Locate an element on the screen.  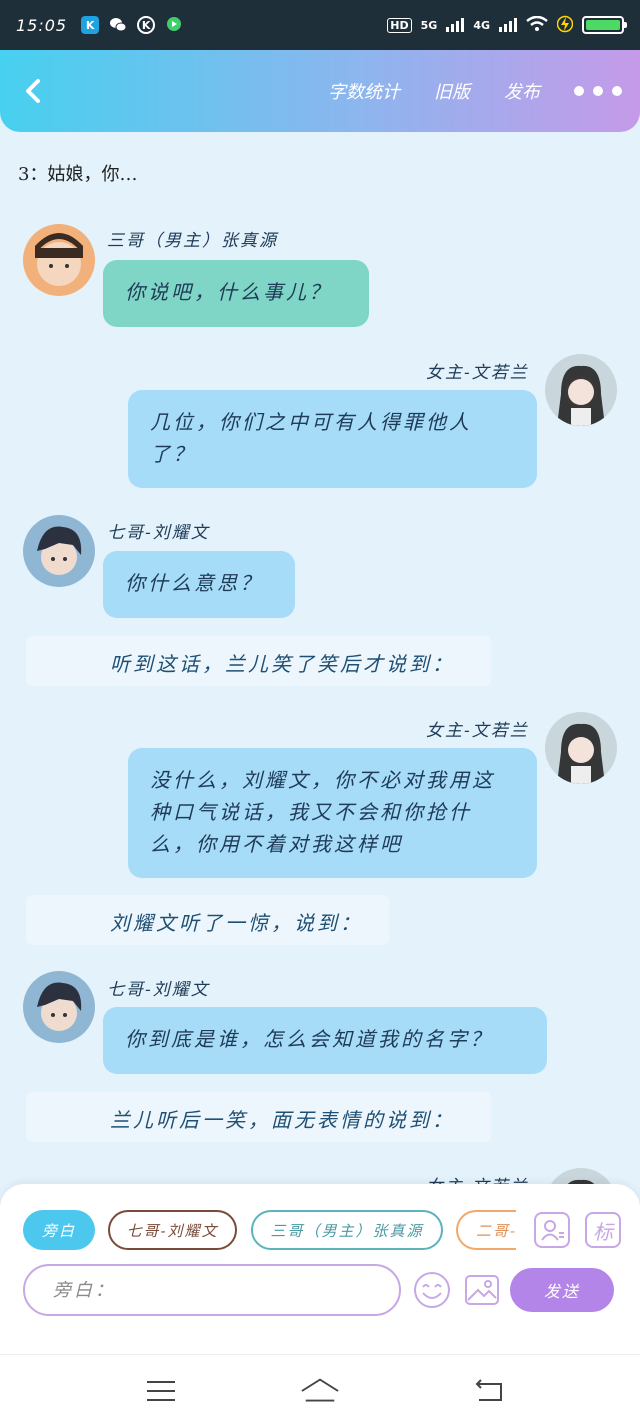
image-icon is located at coordinates (482, 1290).